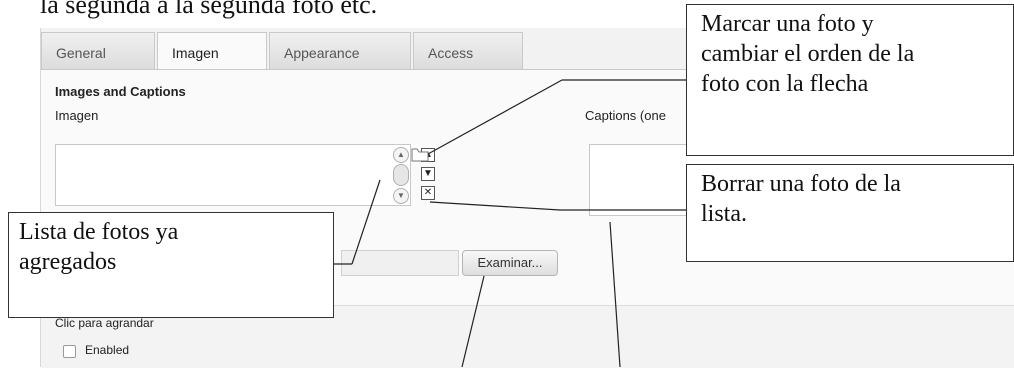 The width and height of the screenshot is (1014, 368). I want to click on callout-delete-line: lista., so click(724, 214).